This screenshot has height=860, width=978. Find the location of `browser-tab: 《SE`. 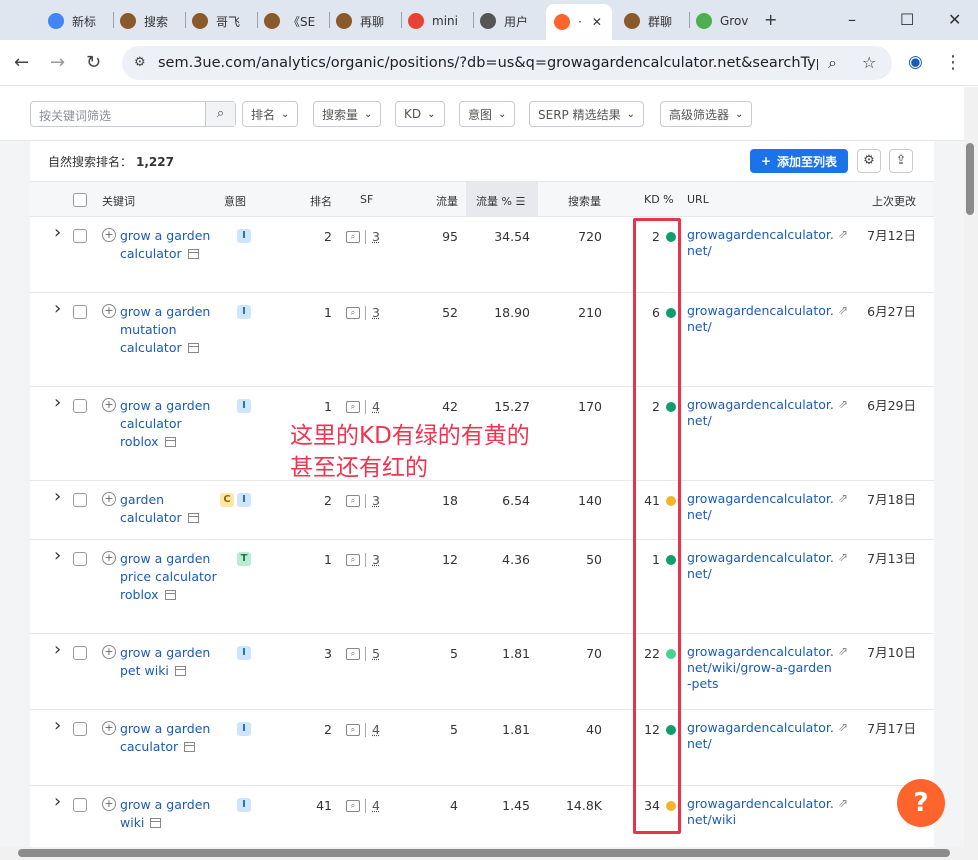

browser-tab: 《SE is located at coordinates (295, 21).